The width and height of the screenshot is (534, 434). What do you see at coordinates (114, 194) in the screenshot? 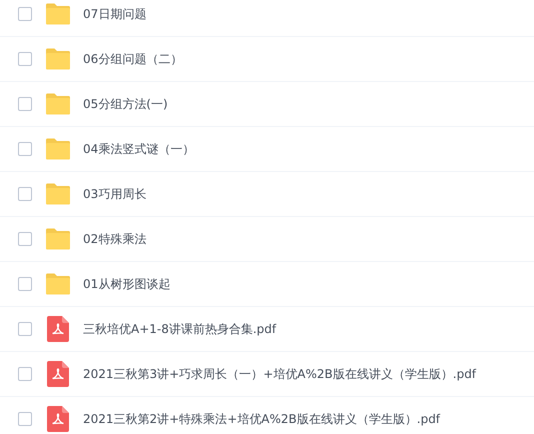
I see `folder-name: 03巧用周长` at bounding box center [114, 194].